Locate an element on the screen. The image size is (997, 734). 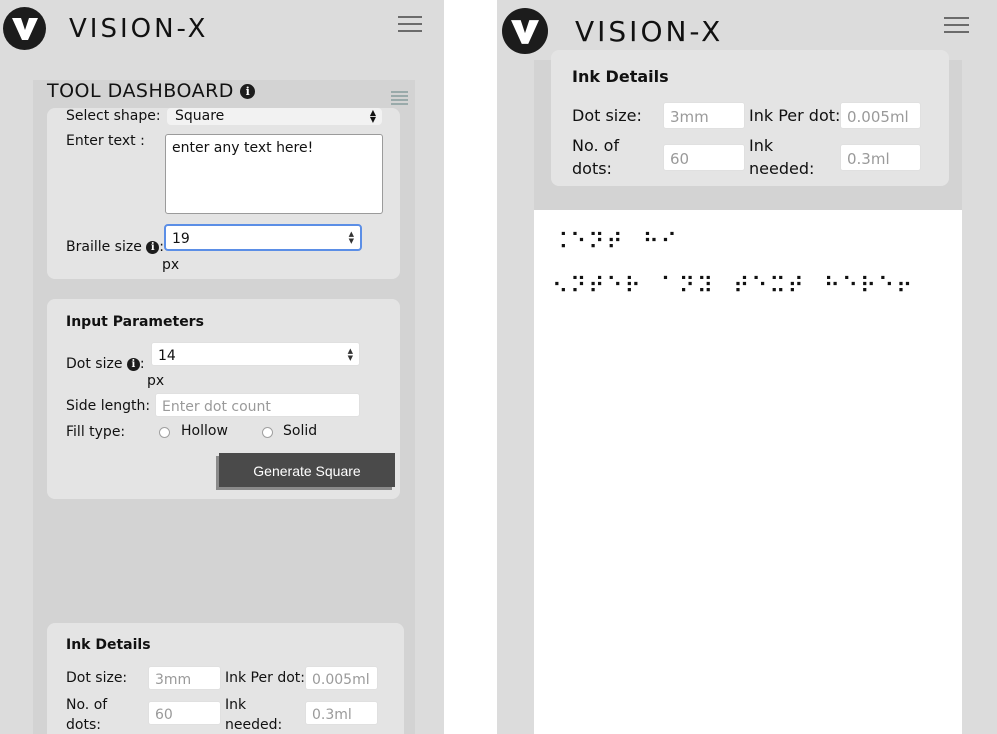
select-arrows-icon: ▲ ▼ is located at coordinates (372, 116).